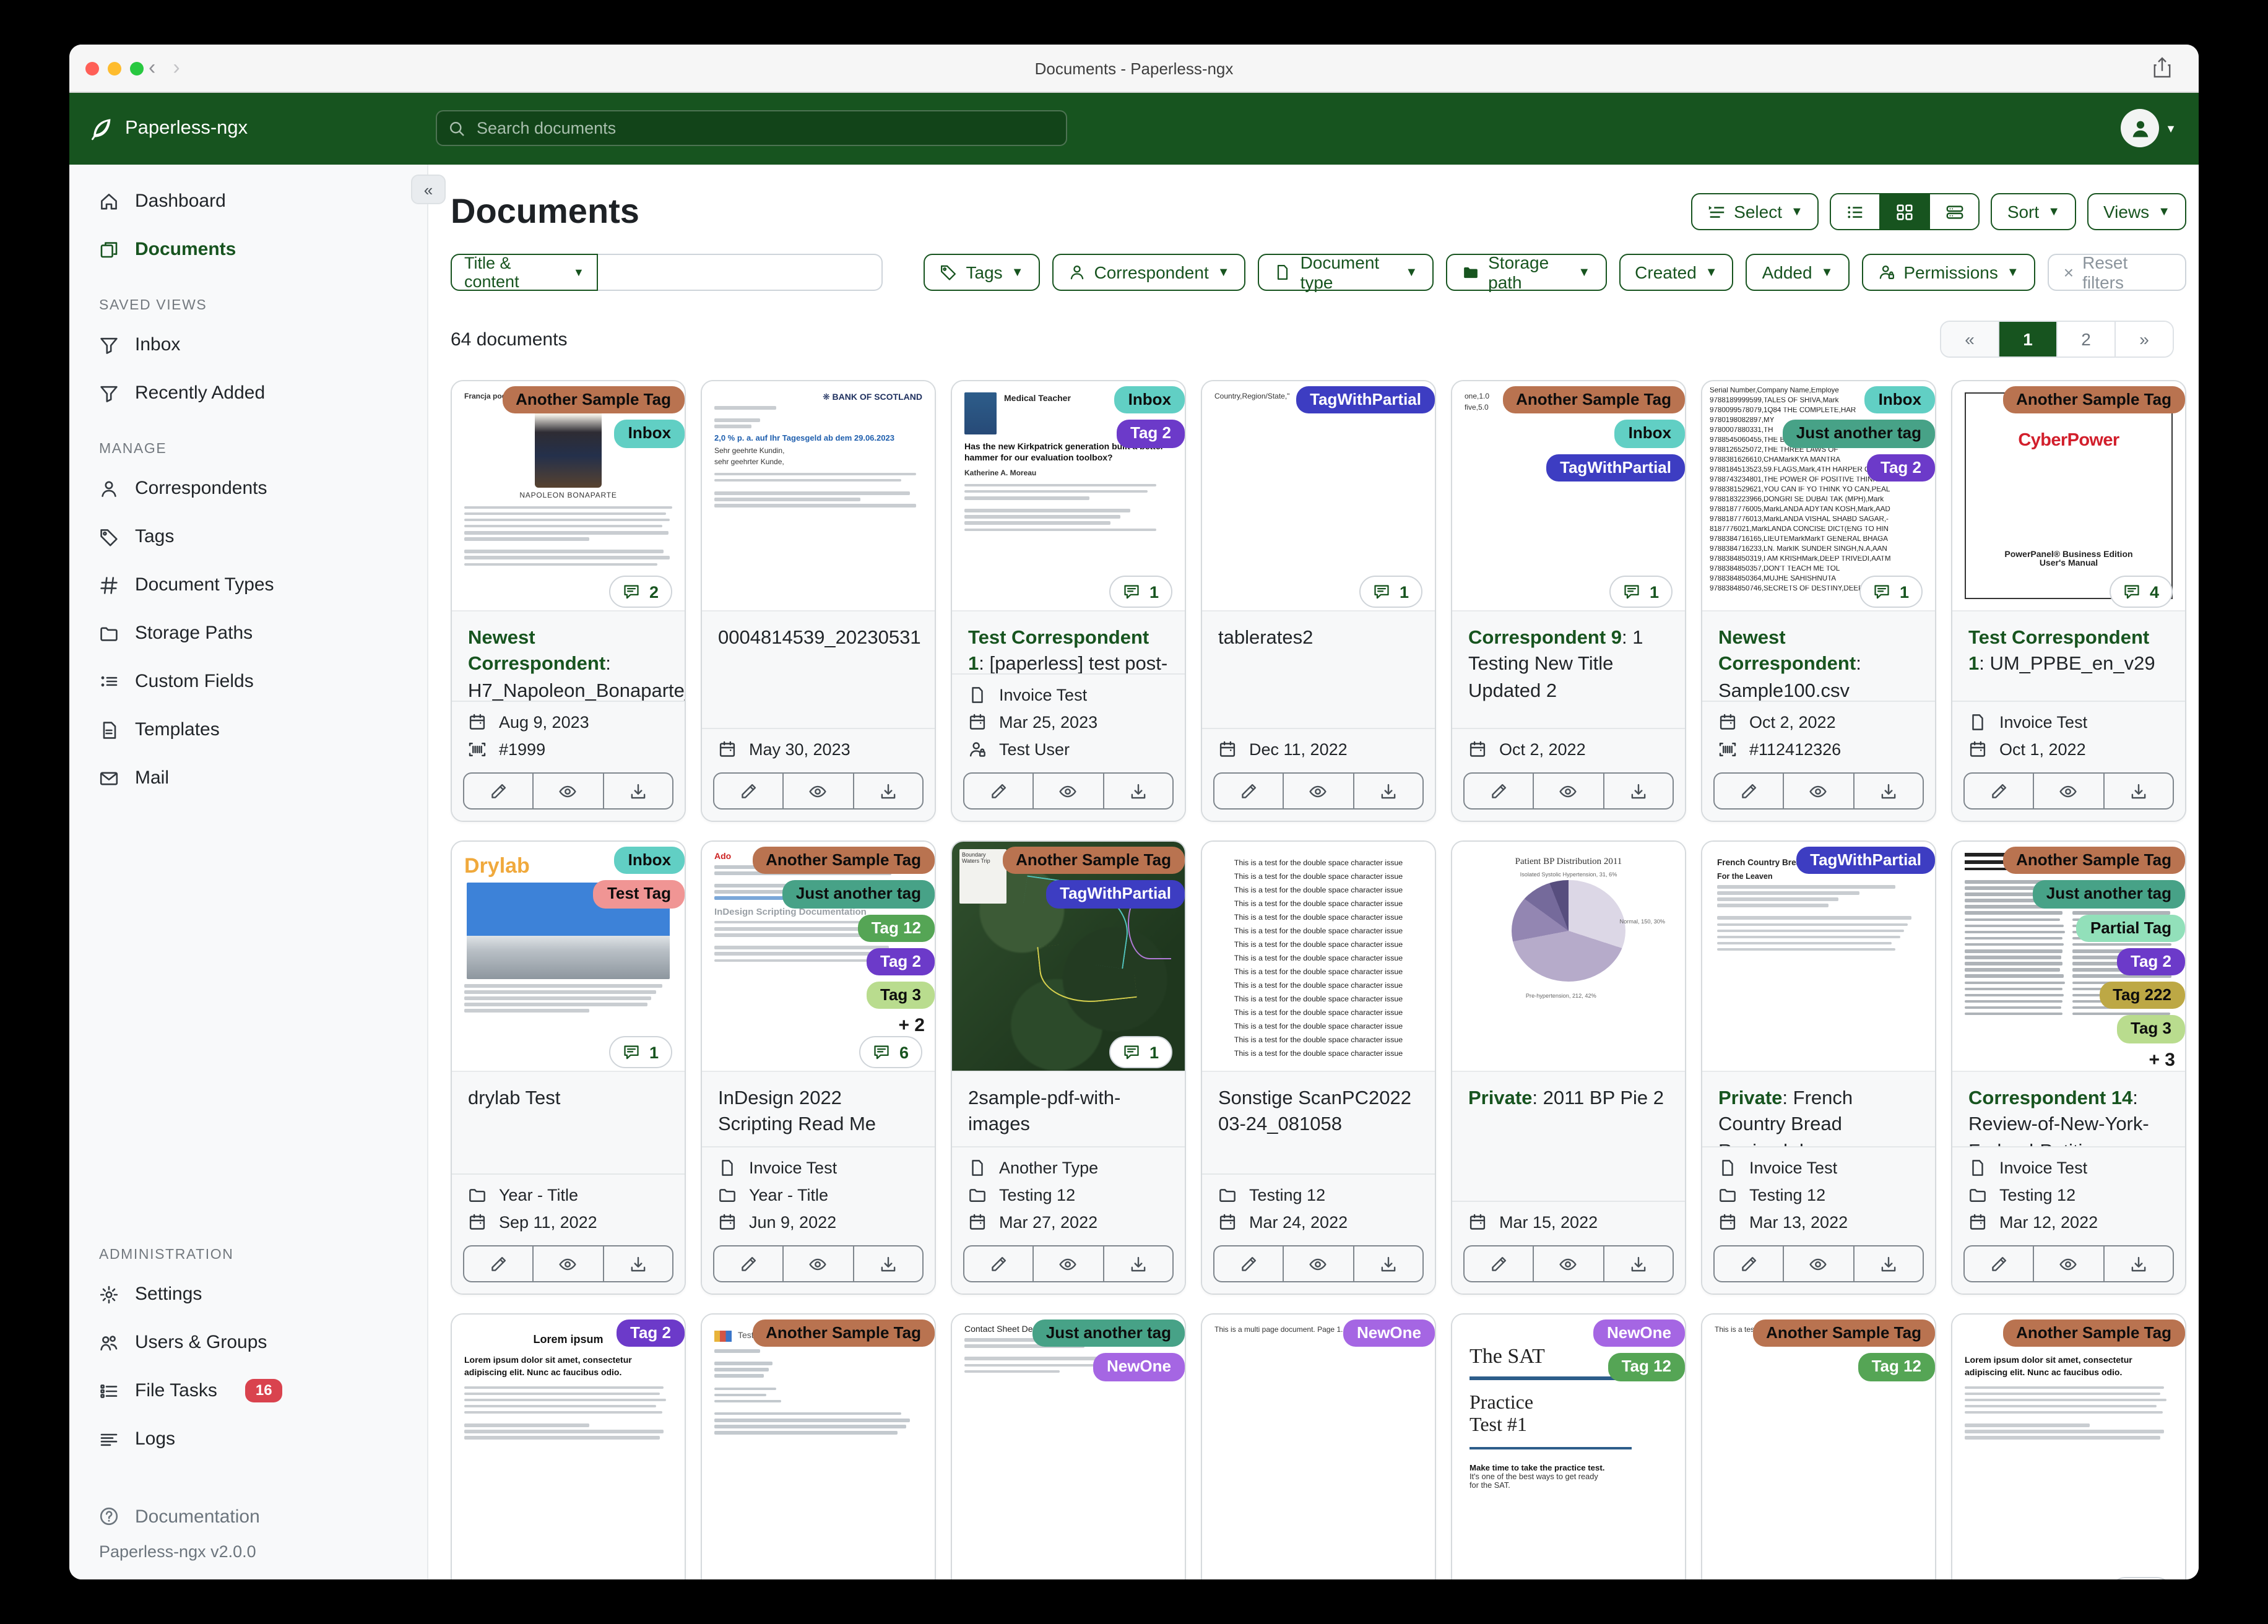  I want to click on document-thumbnail: This is a test Another Sample Tag Tag 12, so click(1818, 1447).